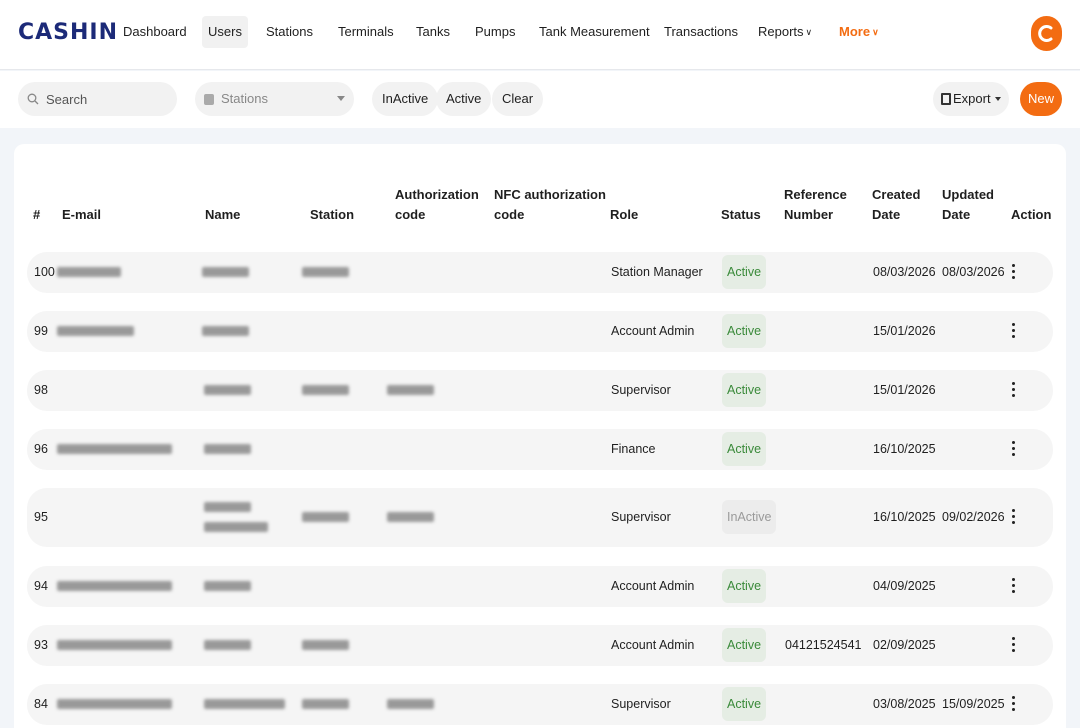 The height and width of the screenshot is (728, 1080). Describe the element at coordinates (366, 32) in the screenshot. I see `nav-terminals: Terminals` at that location.